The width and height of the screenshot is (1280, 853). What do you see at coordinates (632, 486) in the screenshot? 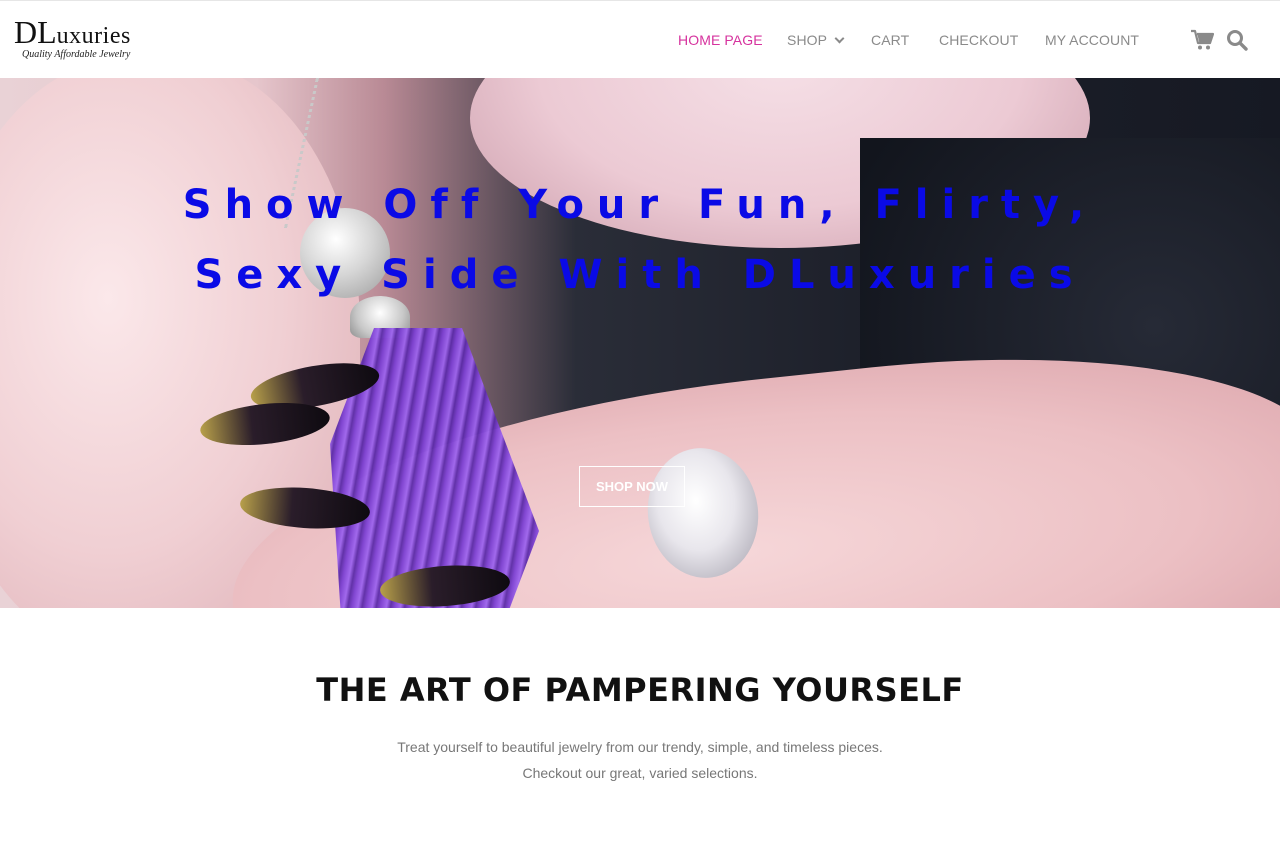
I see `shop-now-button: SHOP NOW` at bounding box center [632, 486].